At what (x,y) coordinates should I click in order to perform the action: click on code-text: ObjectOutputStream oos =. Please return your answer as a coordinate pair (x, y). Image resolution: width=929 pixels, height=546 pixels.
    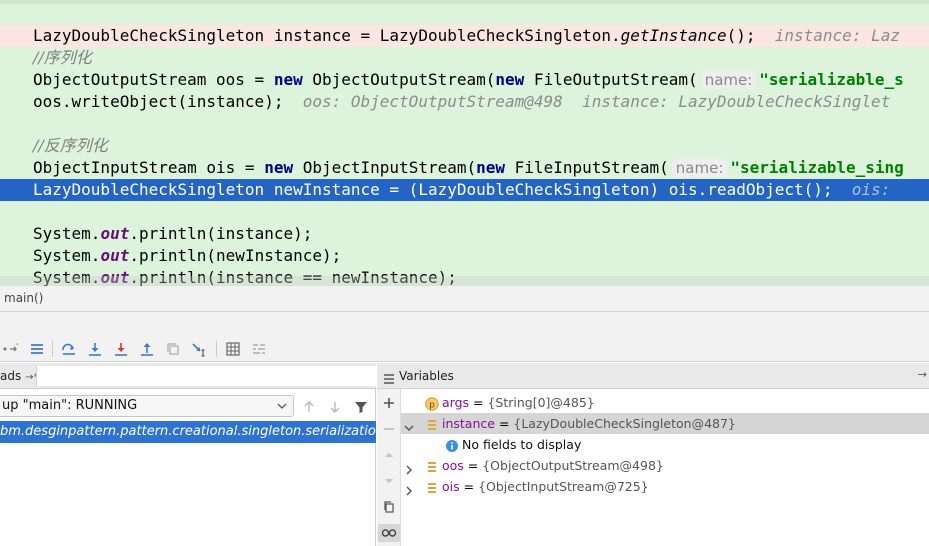
    Looking at the image, I should click on (153, 79).